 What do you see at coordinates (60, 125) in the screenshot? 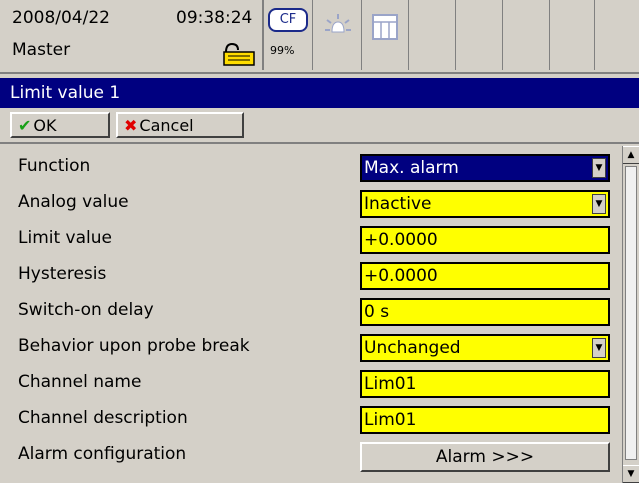
I see `ok-button: ✔ OK` at bounding box center [60, 125].